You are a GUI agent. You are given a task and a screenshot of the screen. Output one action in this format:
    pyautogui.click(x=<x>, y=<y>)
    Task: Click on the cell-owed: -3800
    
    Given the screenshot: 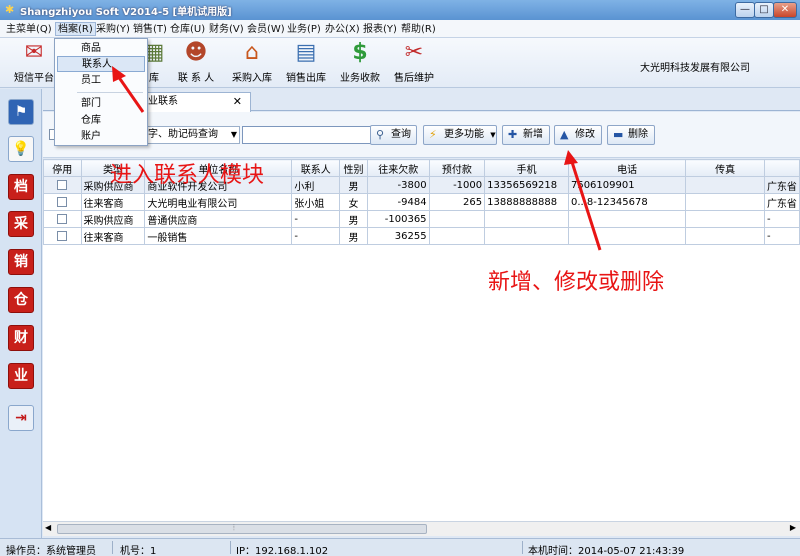 What is the action you would take?
    pyautogui.click(x=398, y=185)
    